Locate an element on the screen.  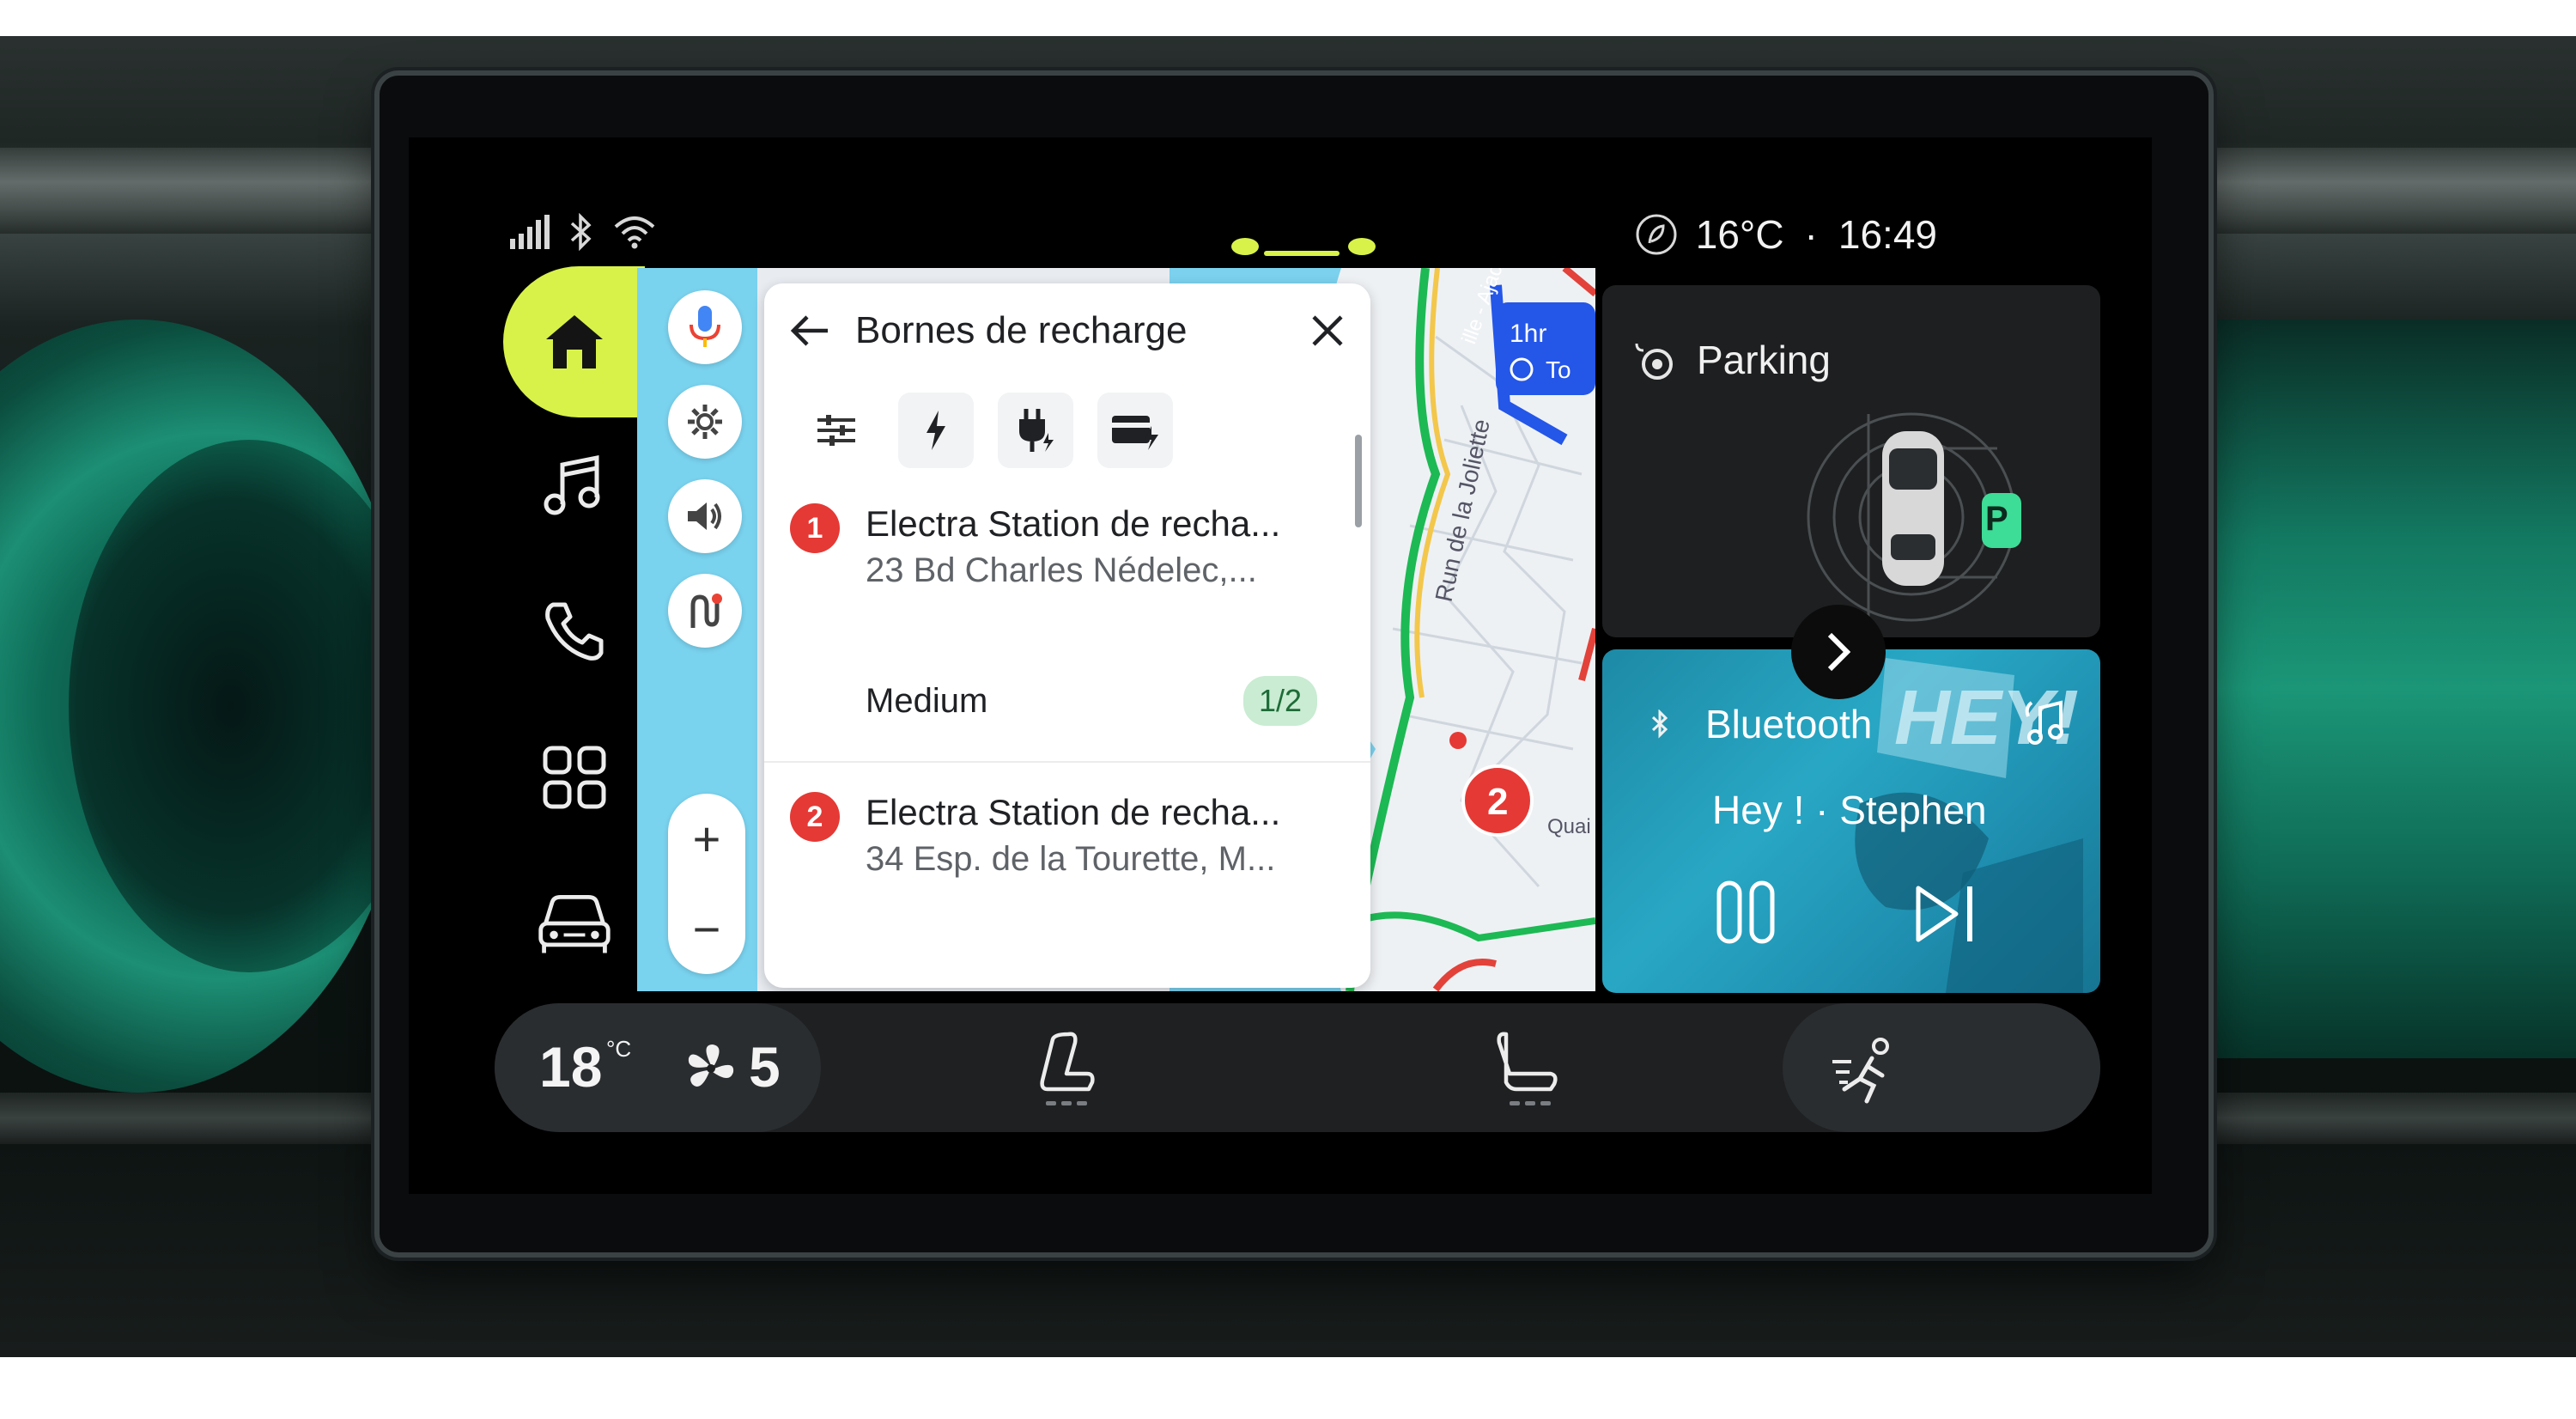
expand-panel-button is located at coordinates (1838, 652).